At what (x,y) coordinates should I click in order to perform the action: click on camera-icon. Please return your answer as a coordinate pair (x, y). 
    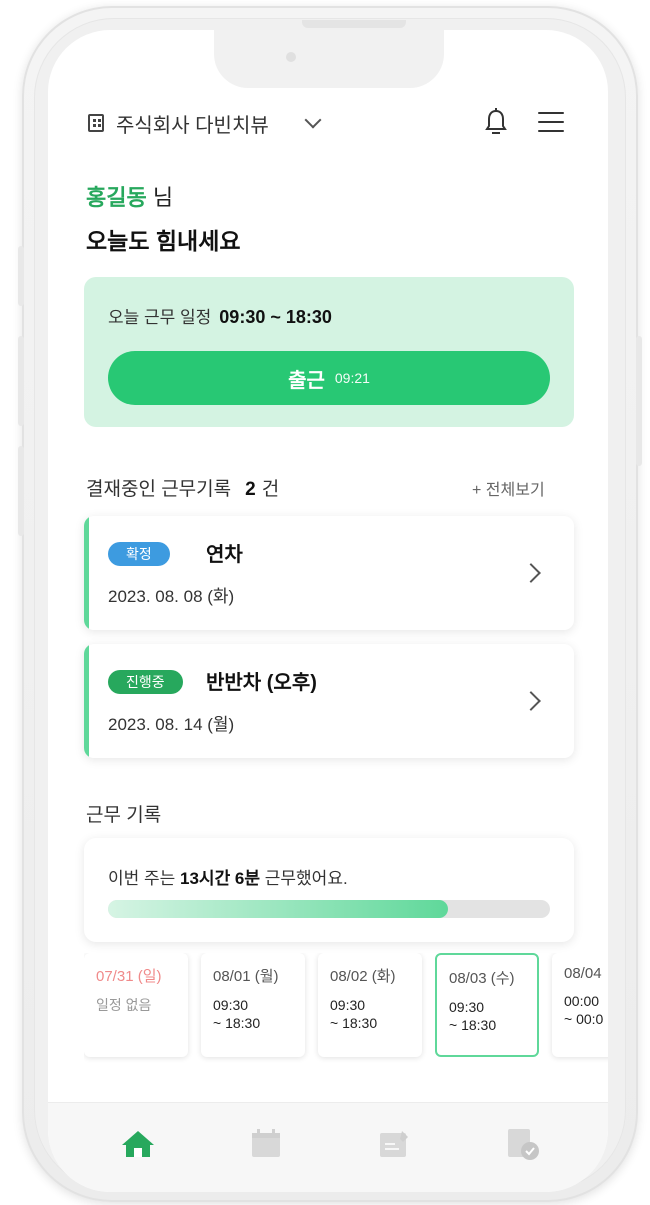
    Looking at the image, I should click on (291, 57).